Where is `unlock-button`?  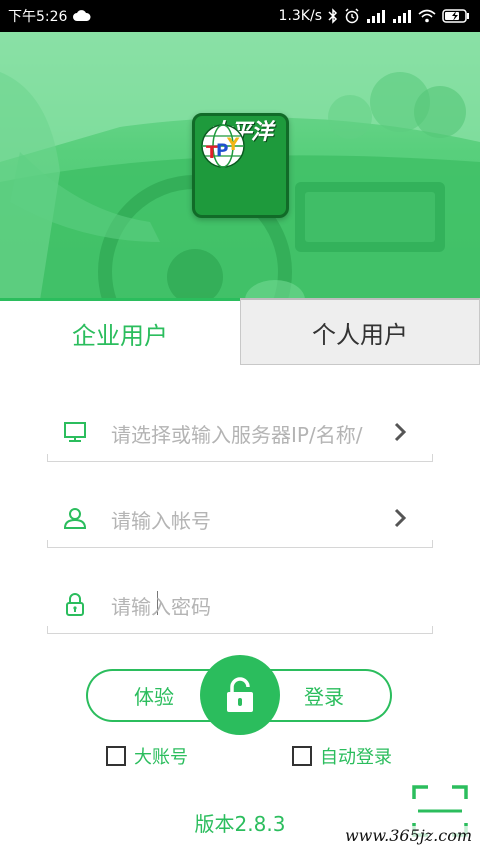 unlock-button is located at coordinates (240, 695).